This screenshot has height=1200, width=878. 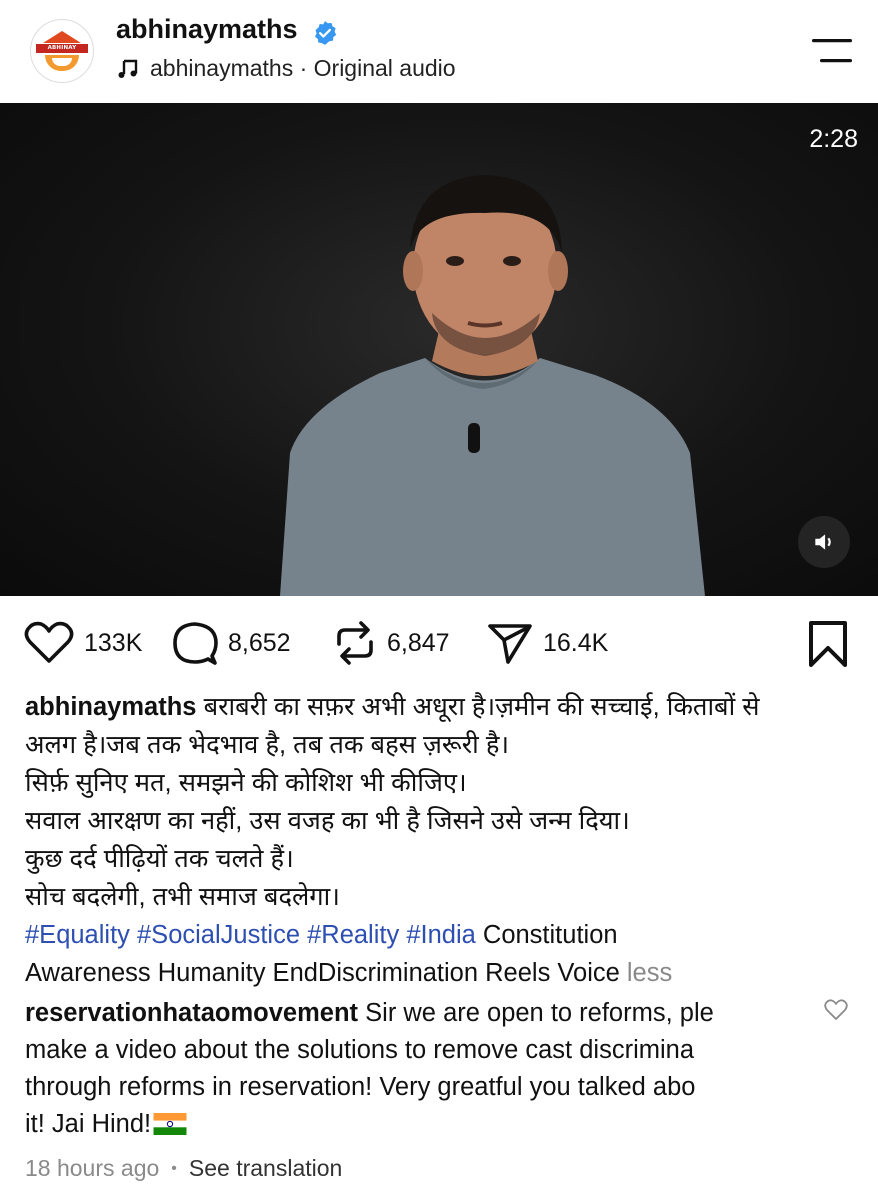 I want to click on share-button: 16.4K, so click(x=547, y=643).